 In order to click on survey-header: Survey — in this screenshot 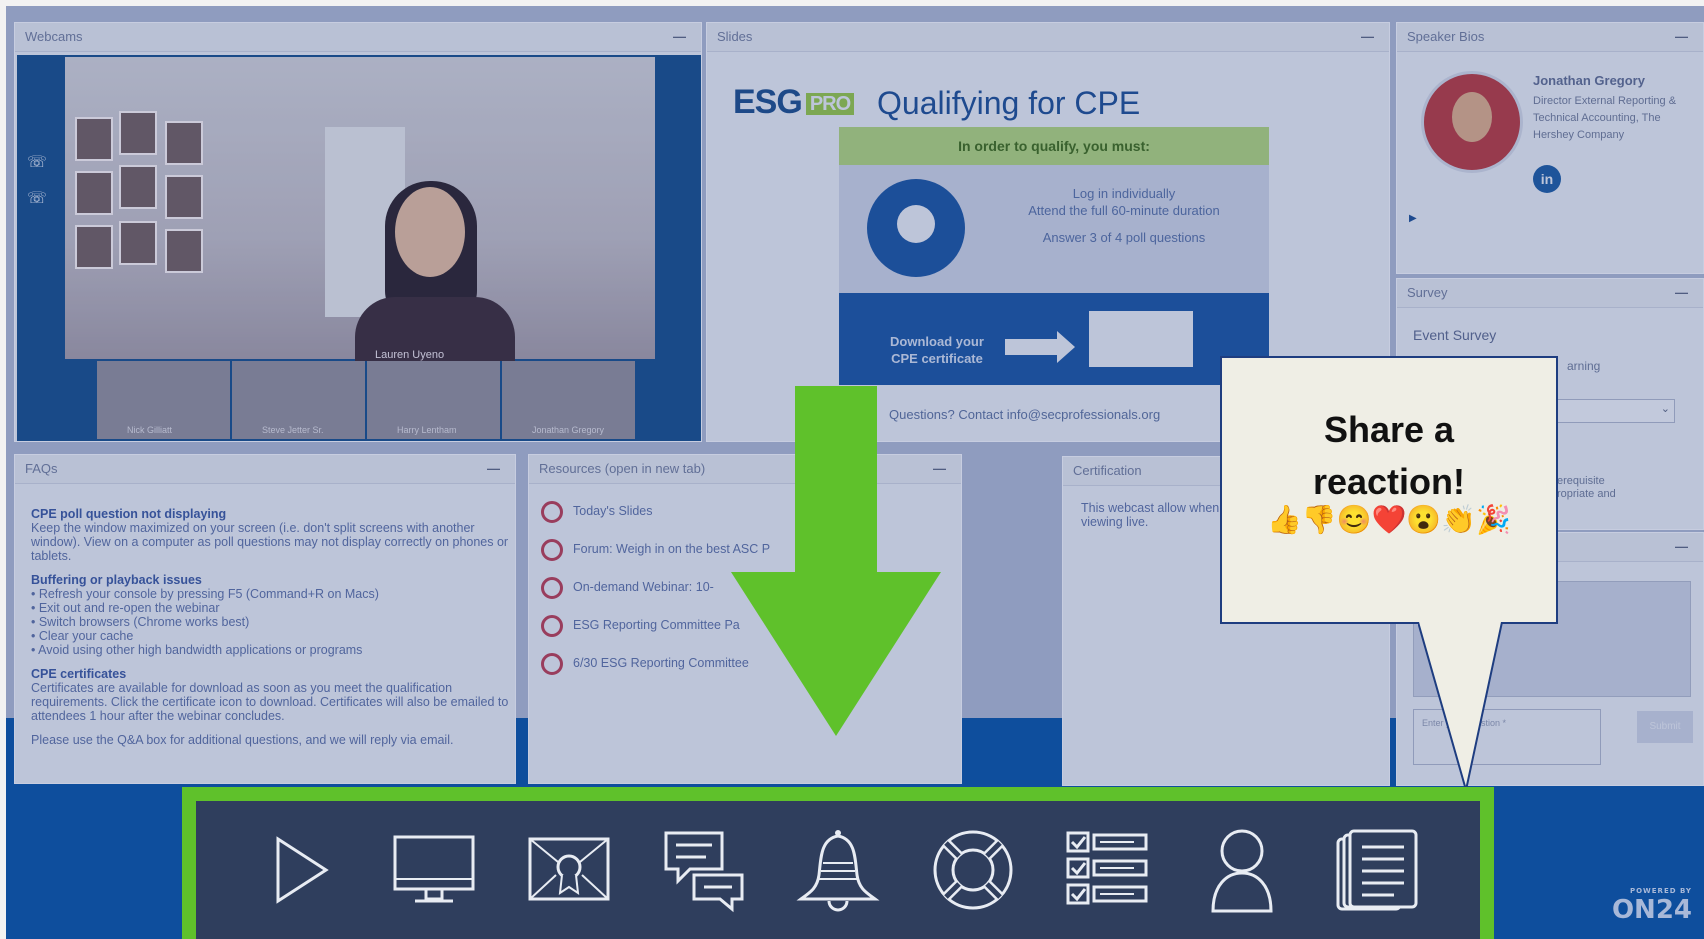, I will do `click(1550, 293)`.